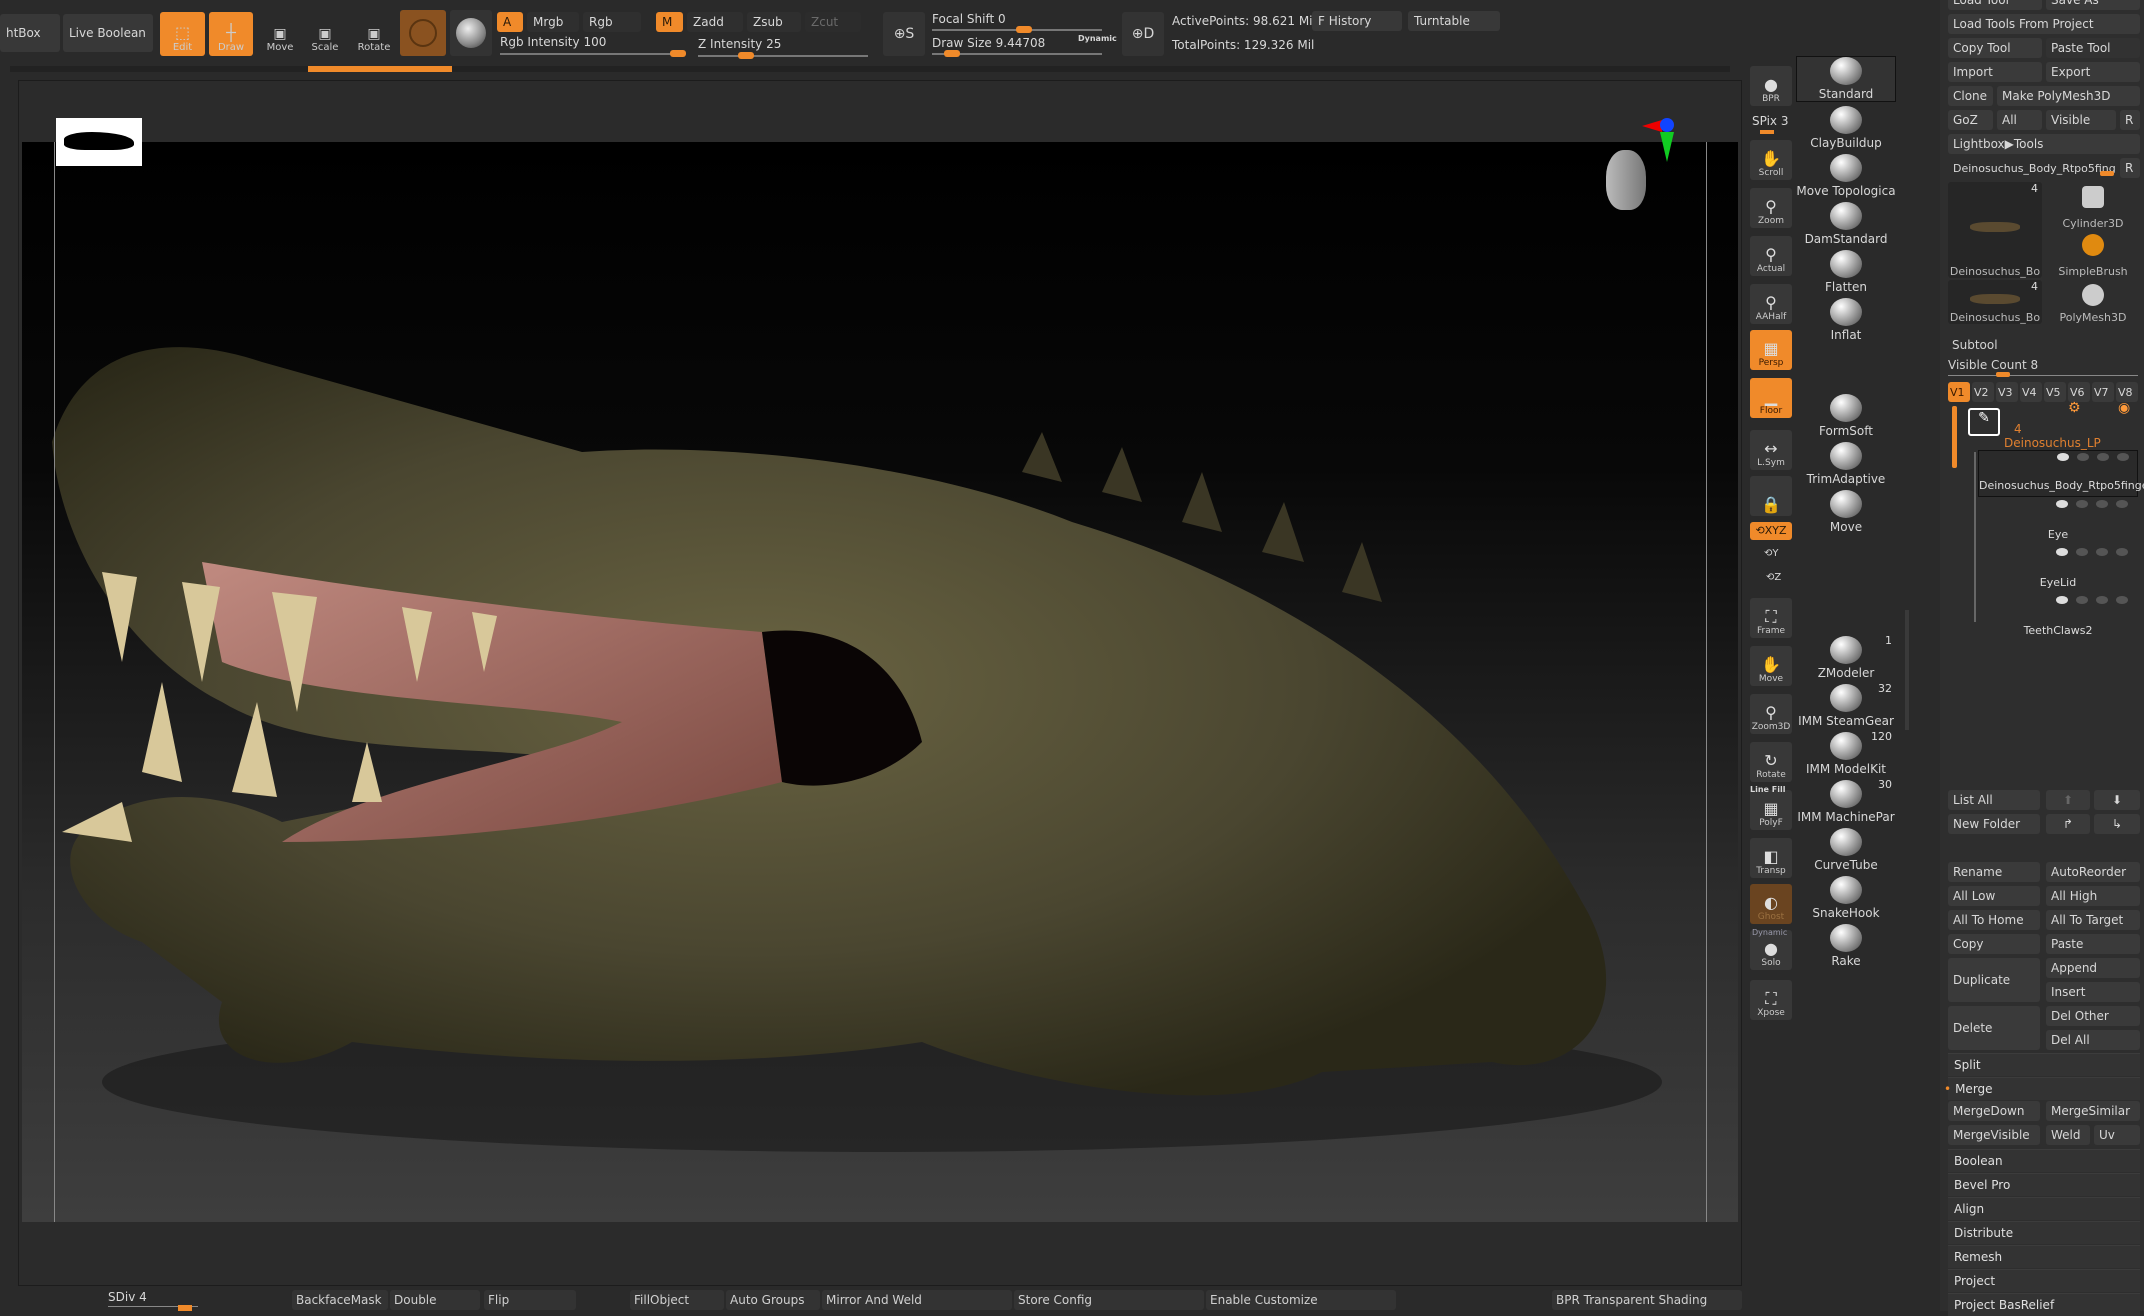 The width and height of the screenshot is (2144, 1316). I want to click on mirror-and-weld-button: Mirror And Weld, so click(917, 1300).